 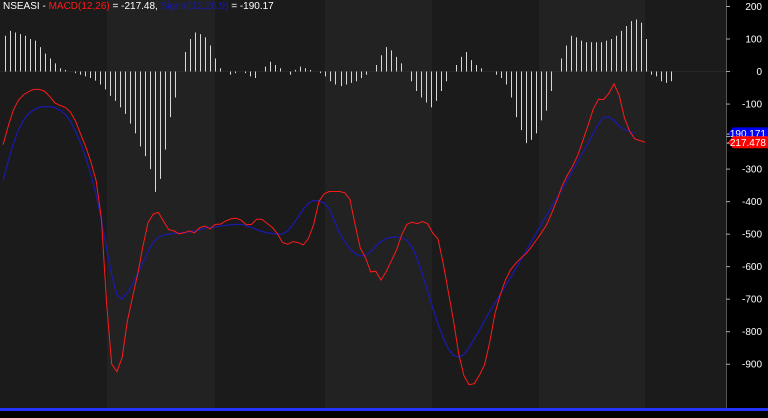 What do you see at coordinates (752, 365) in the screenshot?
I see `y-tick-label: -900` at bounding box center [752, 365].